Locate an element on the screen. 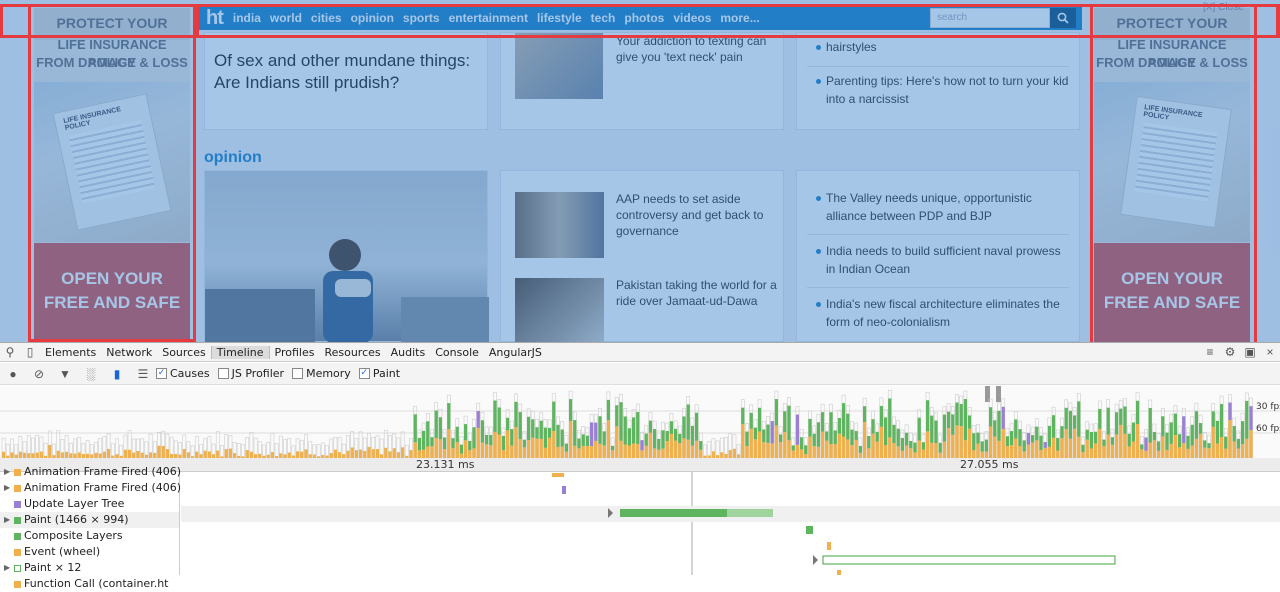 The image size is (1280, 592). nav-item-lifestyle: lifestyle is located at coordinates (559, 18).